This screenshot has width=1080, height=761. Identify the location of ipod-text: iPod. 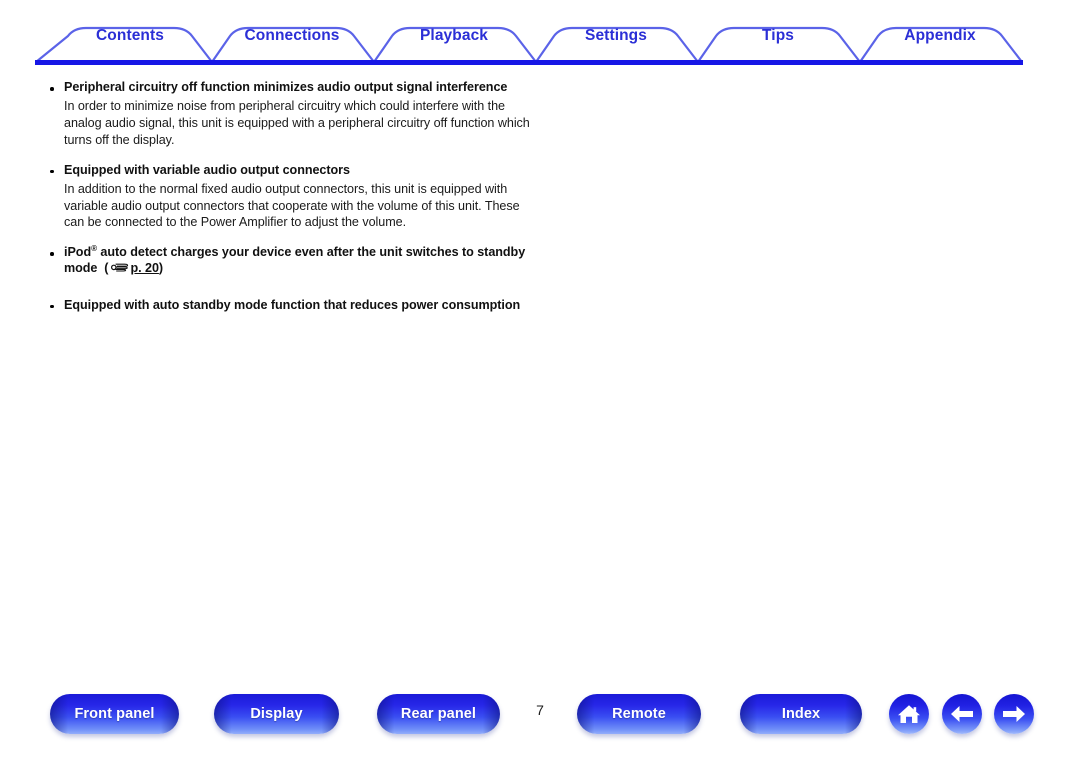
(78, 252).